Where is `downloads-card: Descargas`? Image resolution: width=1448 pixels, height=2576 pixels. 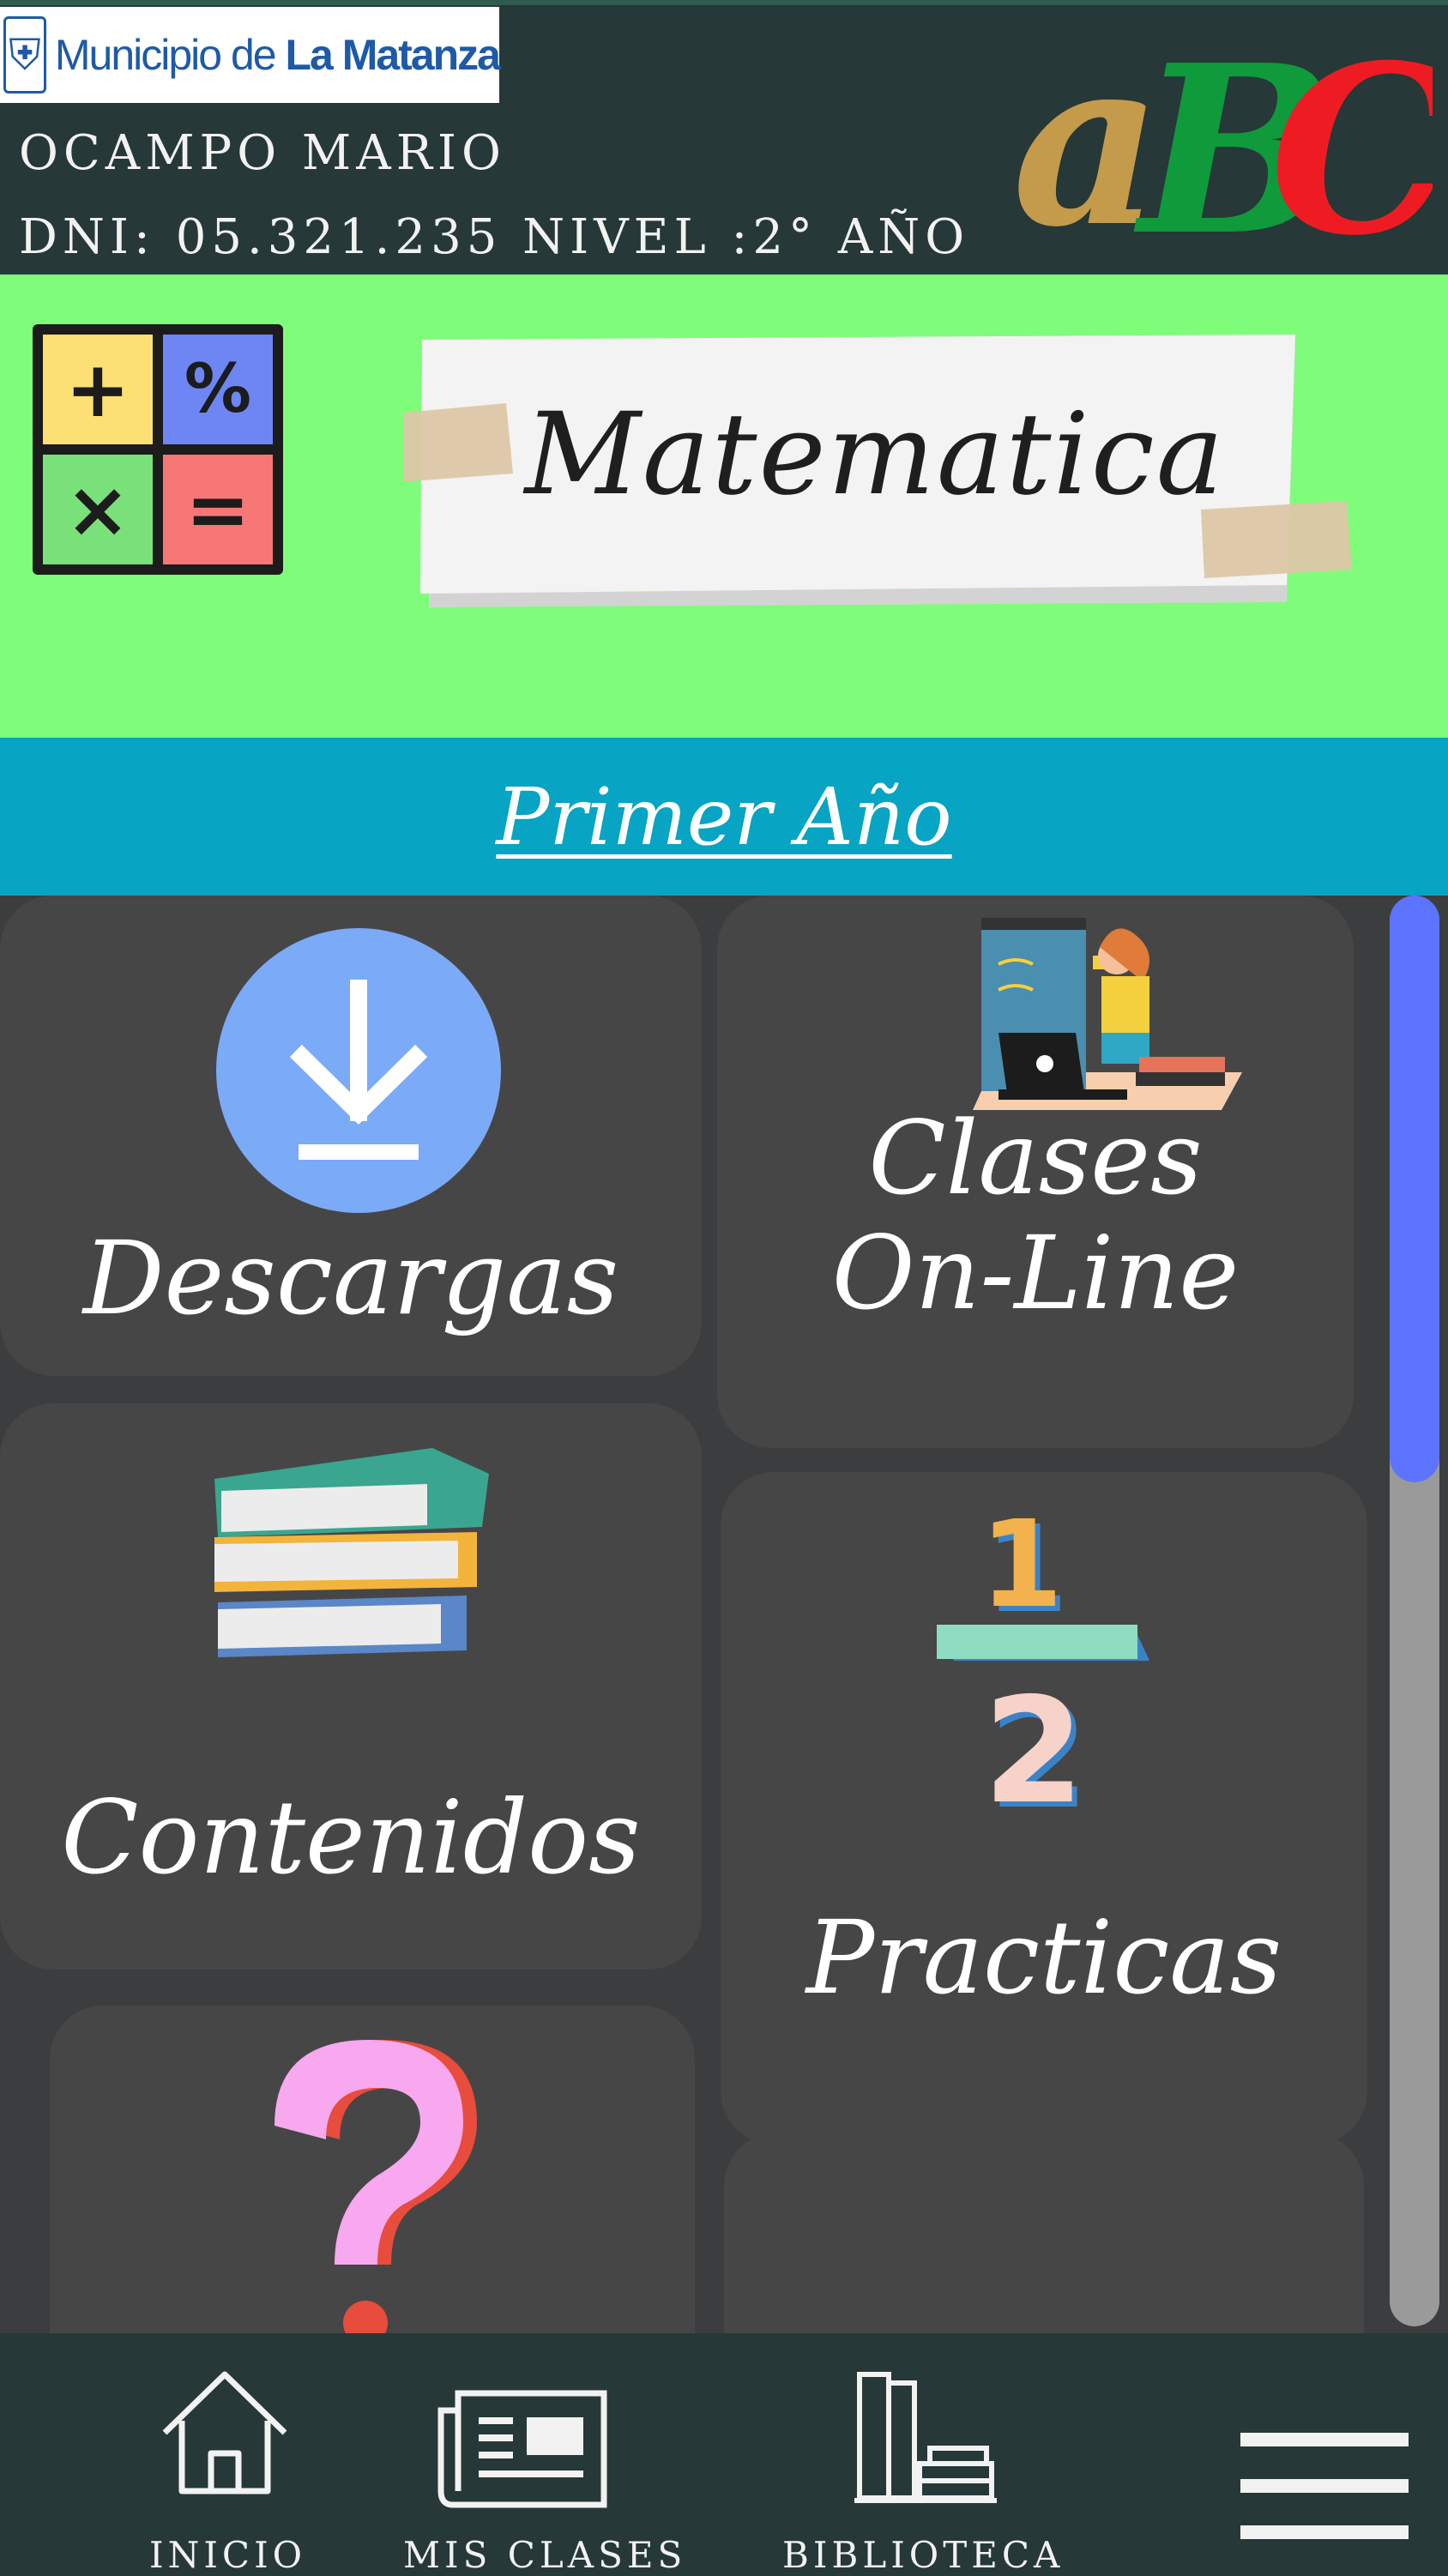
downloads-card: Descargas is located at coordinates (351, 1136).